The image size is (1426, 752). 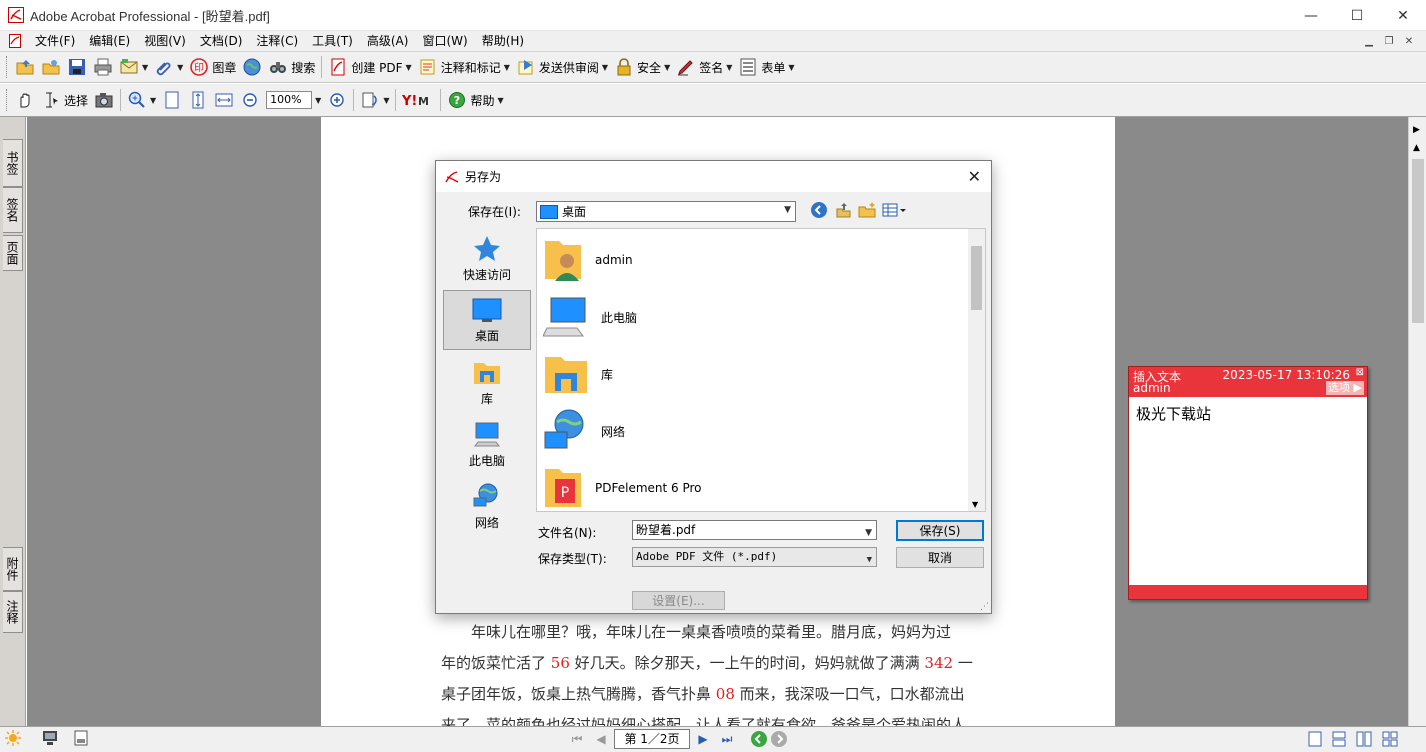 What do you see at coordinates (369, 67) in the screenshot?
I see `create-pdf-button: 创建 PDF ▼` at bounding box center [369, 67].